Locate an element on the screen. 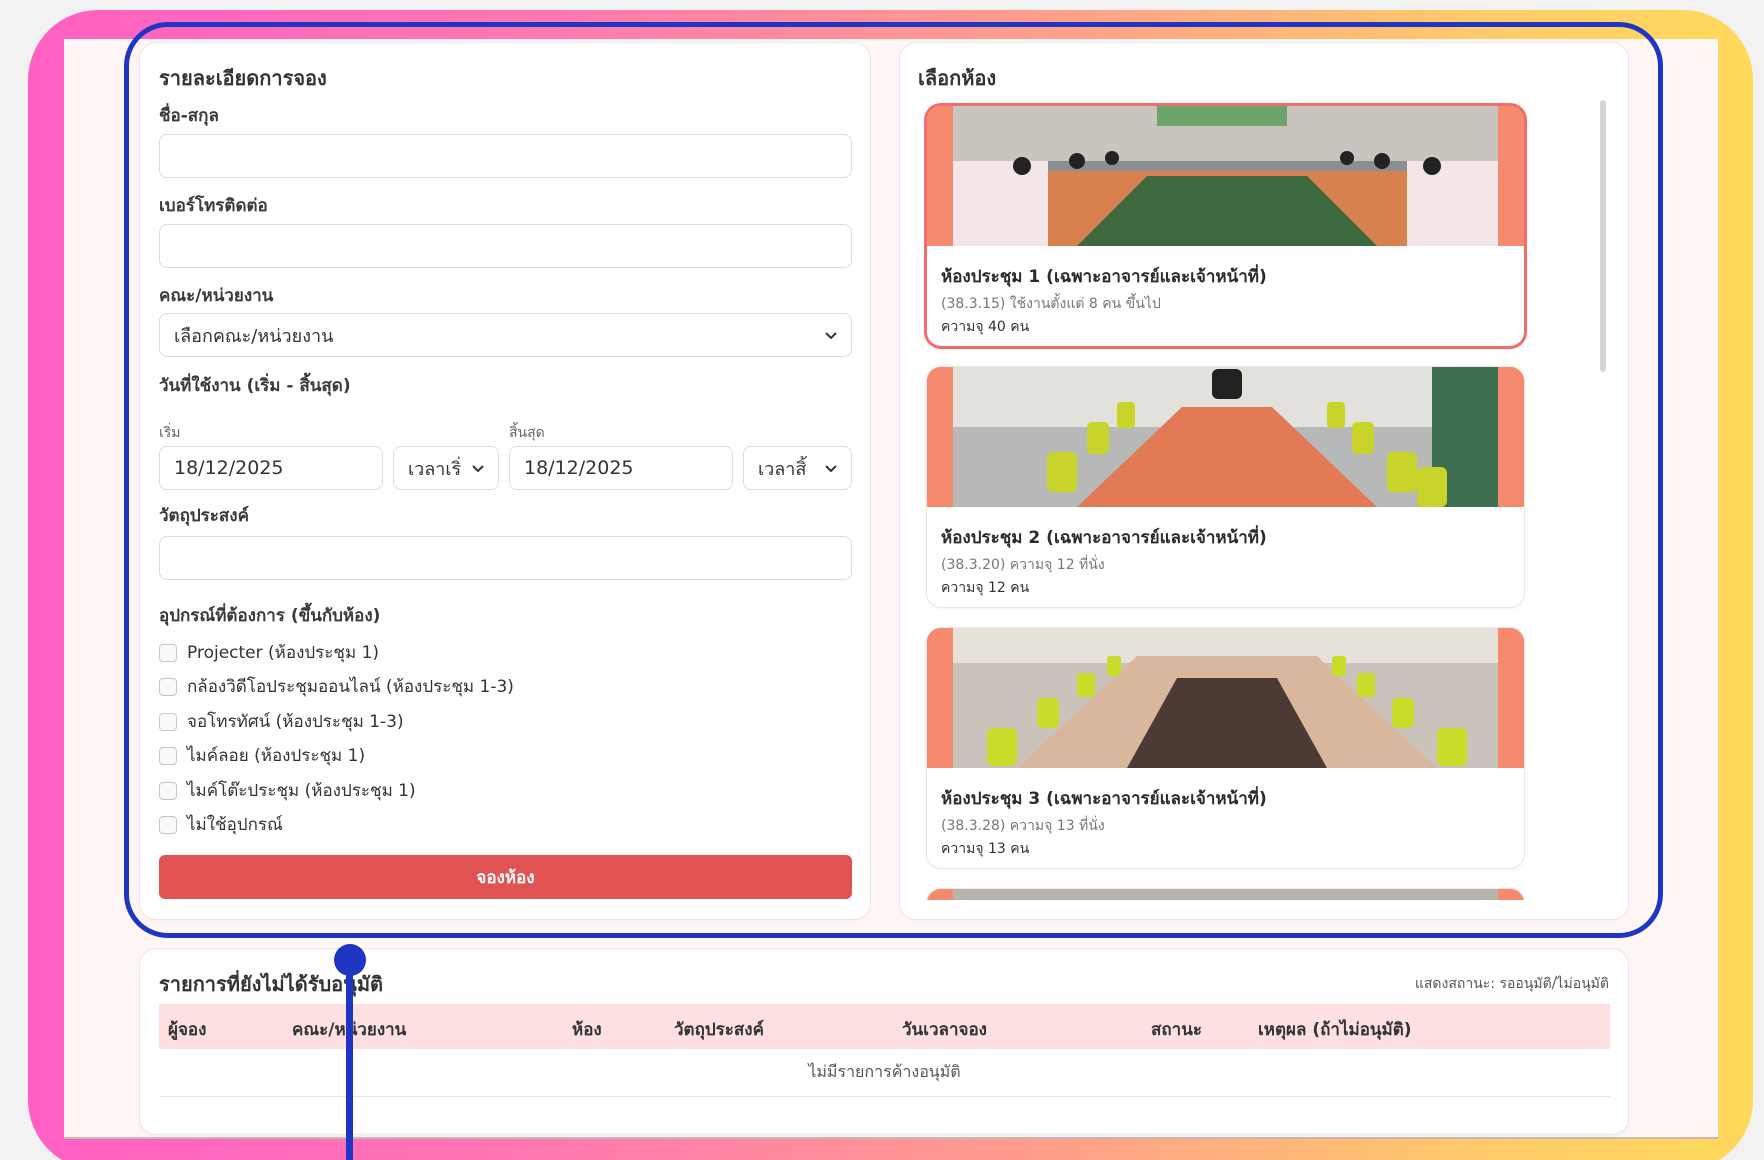 Image resolution: width=1764 pixels, height=1160 pixels. column-header: เหตุผล (ถ้าไม่อนุมัติ) is located at coordinates (1335, 1030).